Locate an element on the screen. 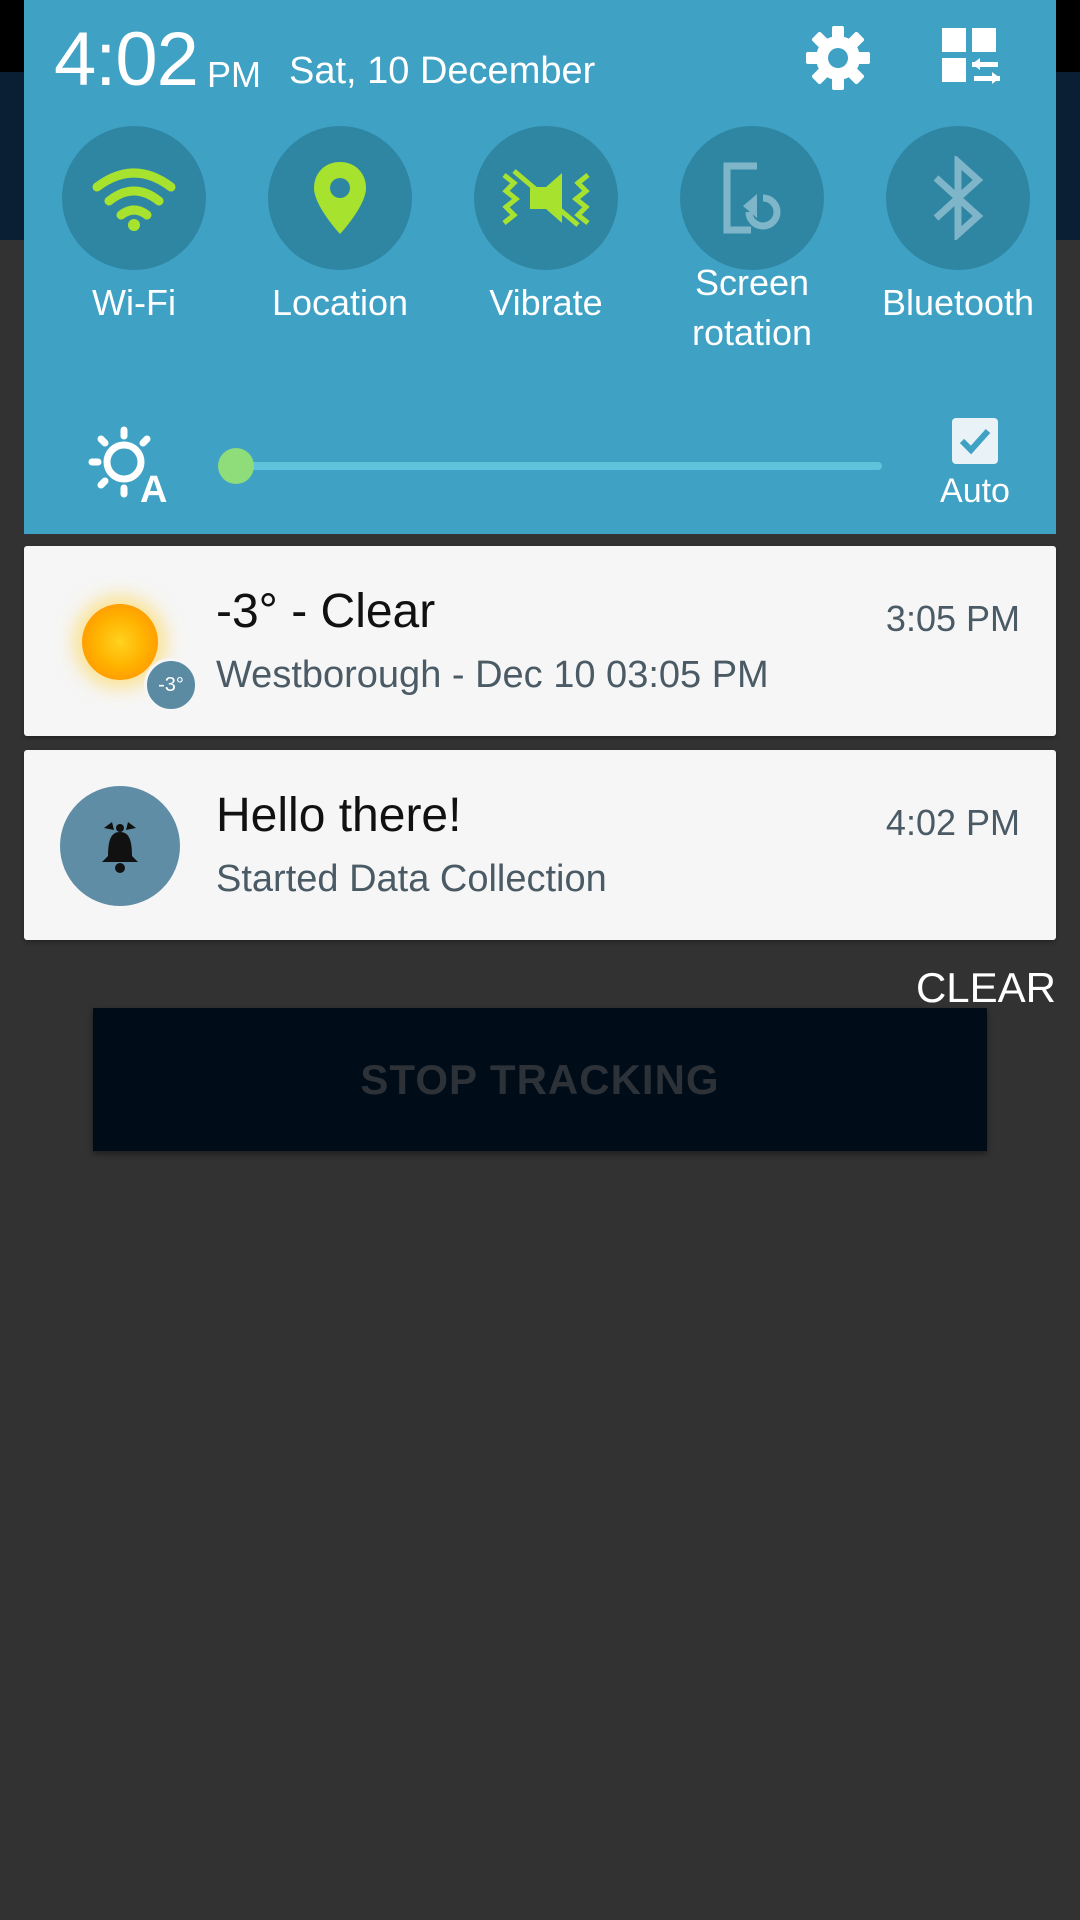 Image resolution: width=1080 pixels, height=1920 pixels. settings-gear-icon is located at coordinates (838, 58).